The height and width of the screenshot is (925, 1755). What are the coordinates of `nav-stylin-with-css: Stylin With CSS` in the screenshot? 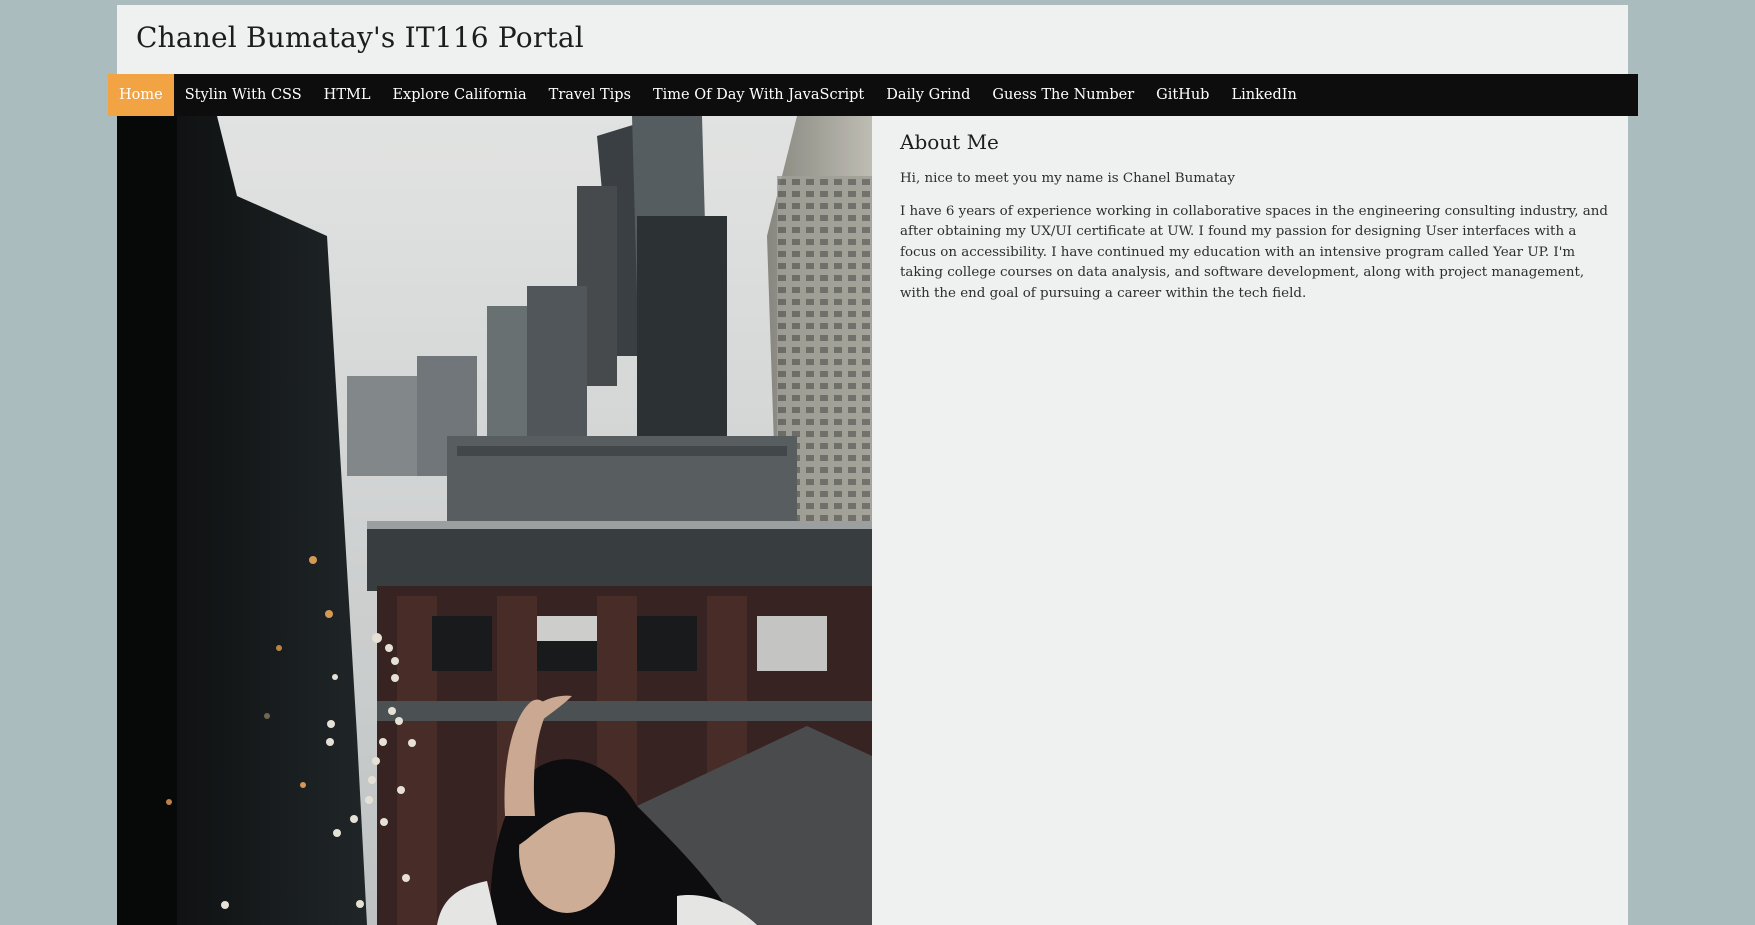 It's located at (243, 95).